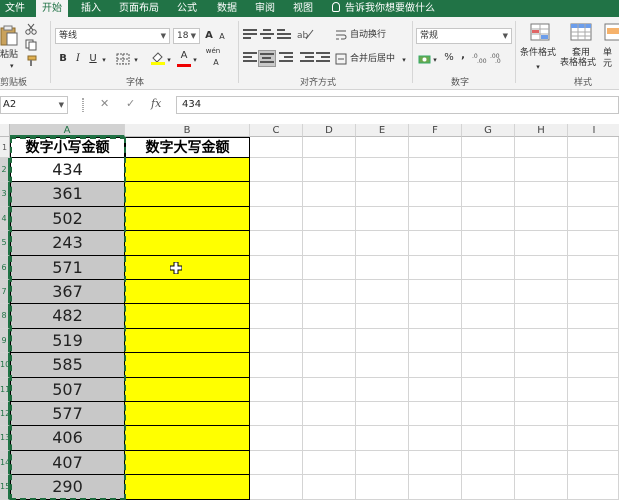 The height and width of the screenshot is (500, 619). What do you see at coordinates (582, 33) in the screenshot?
I see `format-as-table-icon` at bounding box center [582, 33].